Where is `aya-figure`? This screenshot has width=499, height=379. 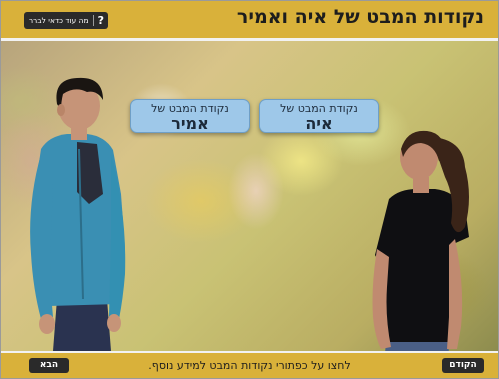
aya-figure is located at coordinates (420, 240).